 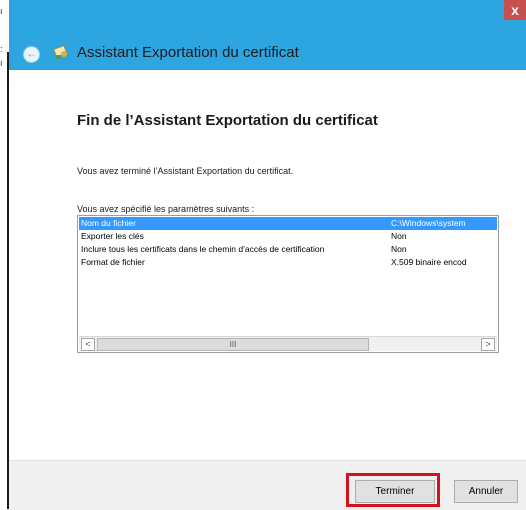 What do you see at coordinates (112, 236) in the screenshot?
I see `list-item-name: Exporter les clés` at bounding box center [112, 236].